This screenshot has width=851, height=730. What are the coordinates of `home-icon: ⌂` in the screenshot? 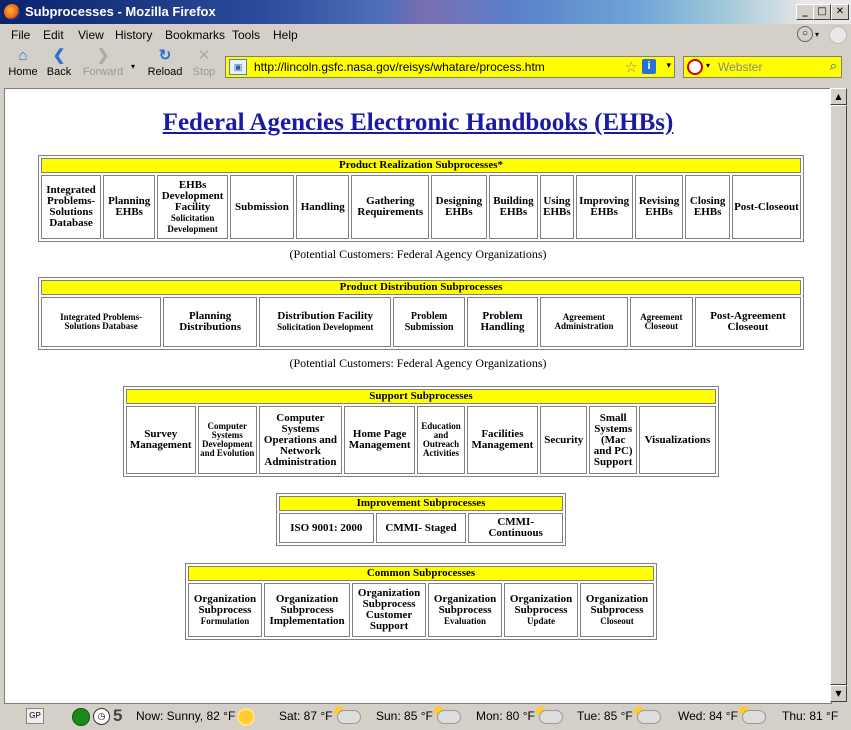 It's located at (23, 55).